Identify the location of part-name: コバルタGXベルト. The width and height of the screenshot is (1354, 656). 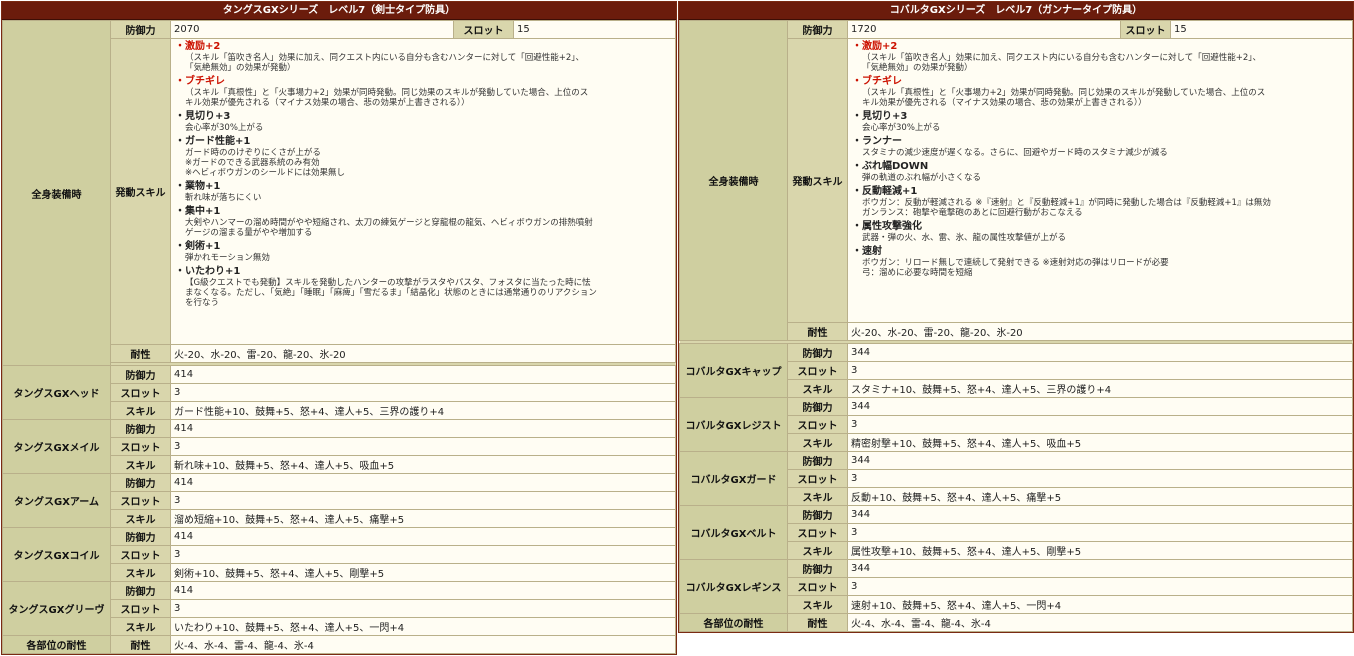
(733, 532).